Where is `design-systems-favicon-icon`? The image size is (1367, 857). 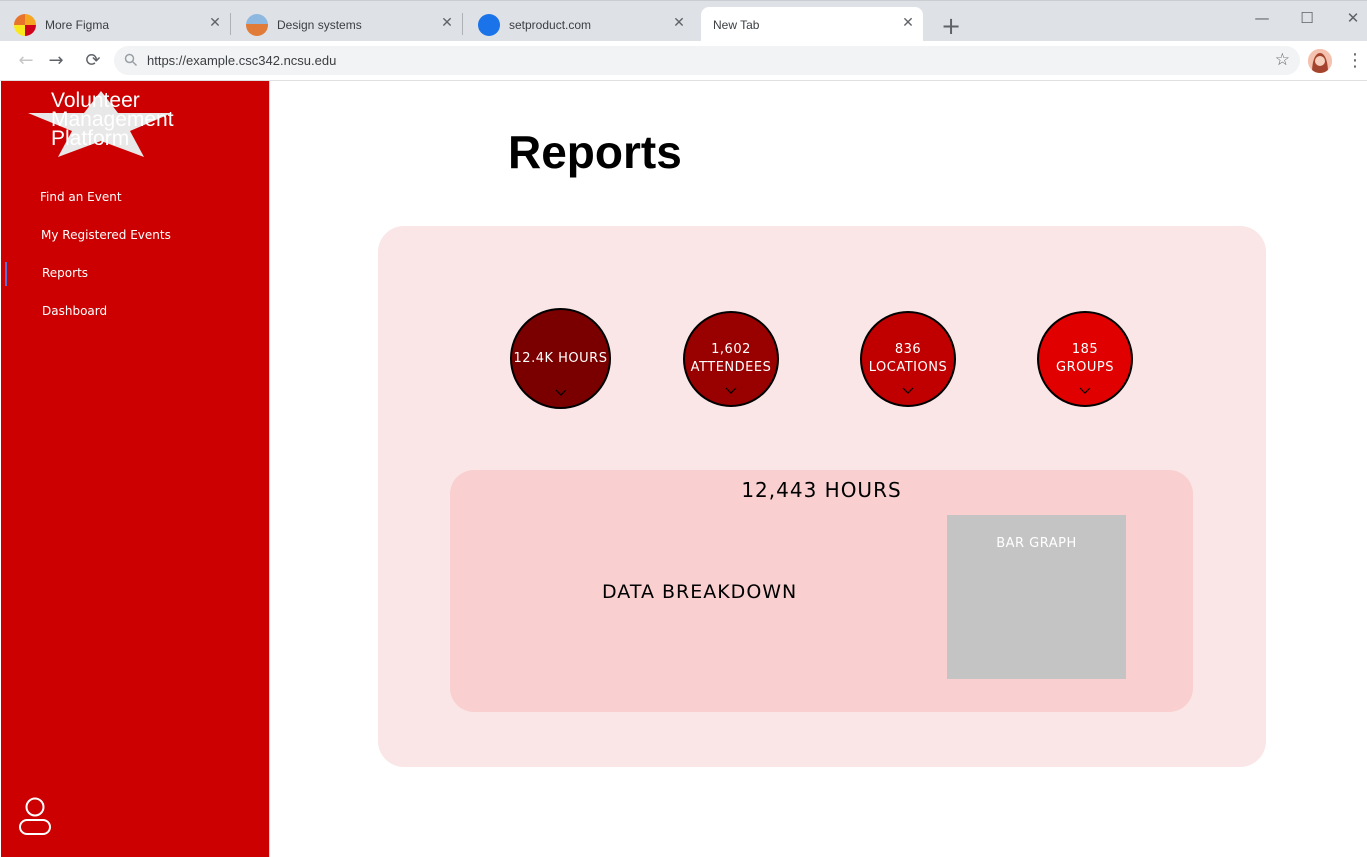 design-systems-favicon-icon is located at coordinates (257, 24).